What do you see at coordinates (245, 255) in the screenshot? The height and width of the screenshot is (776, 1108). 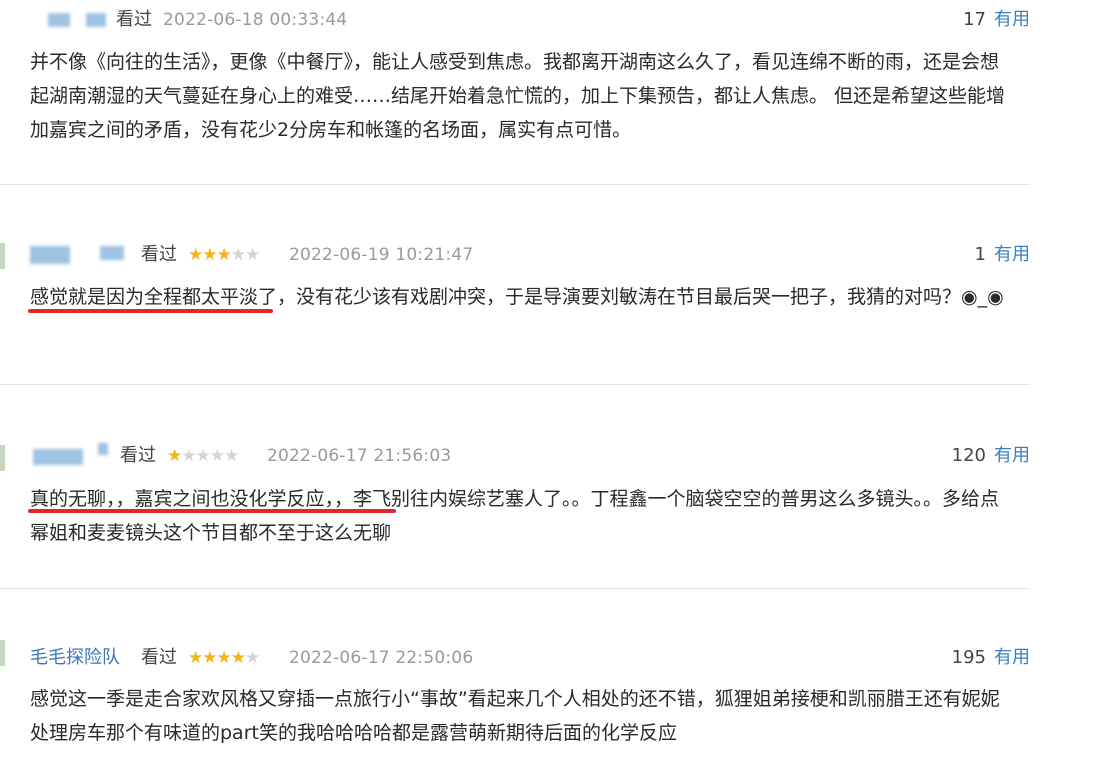 I see `star-icon: ★★` at bounding box center [245, 255].